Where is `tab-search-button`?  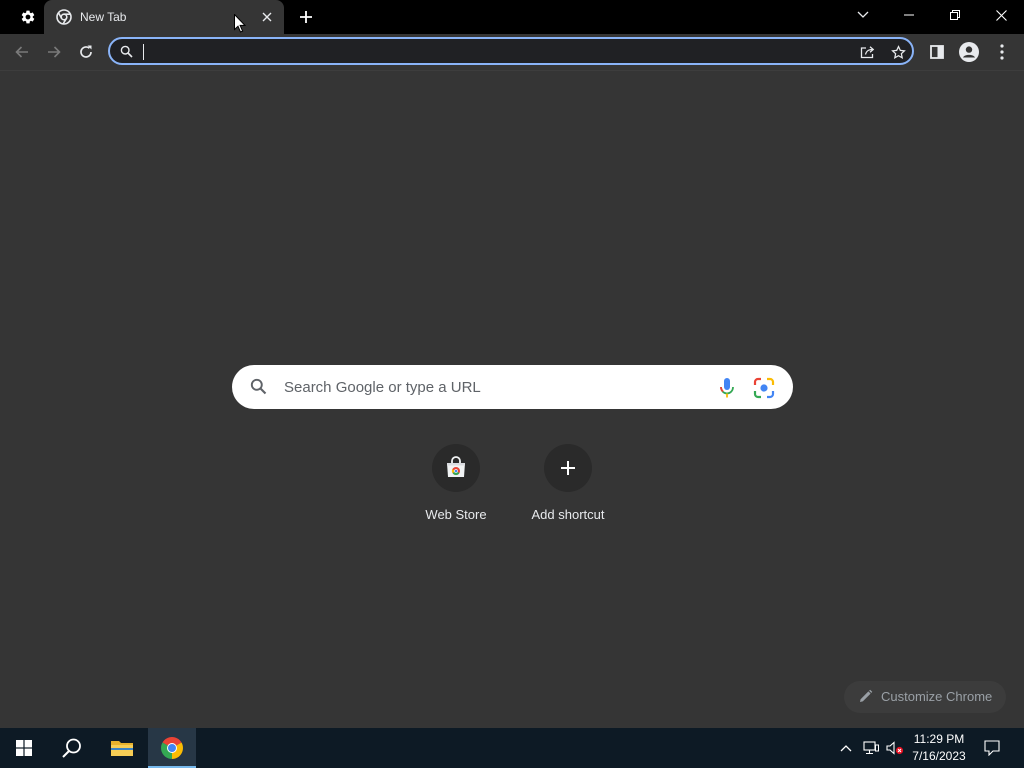
tab-search-button is located at coordinates (863, 15).